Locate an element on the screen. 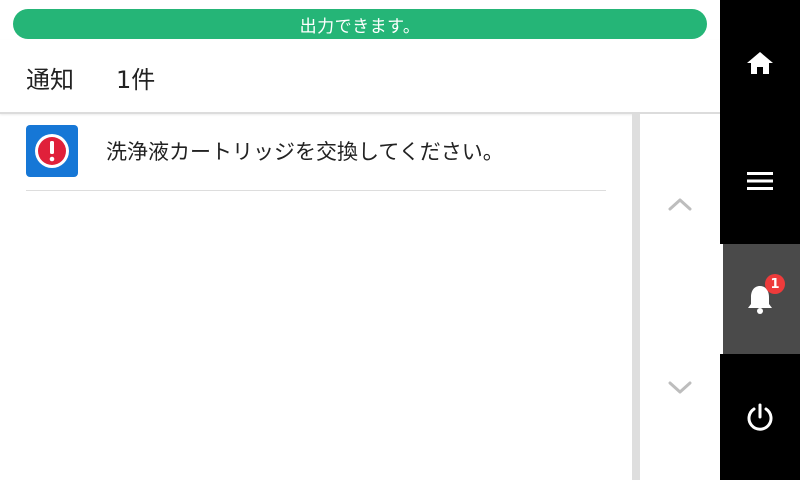  notifications-button: 1 is located at coordinates (760, 299).